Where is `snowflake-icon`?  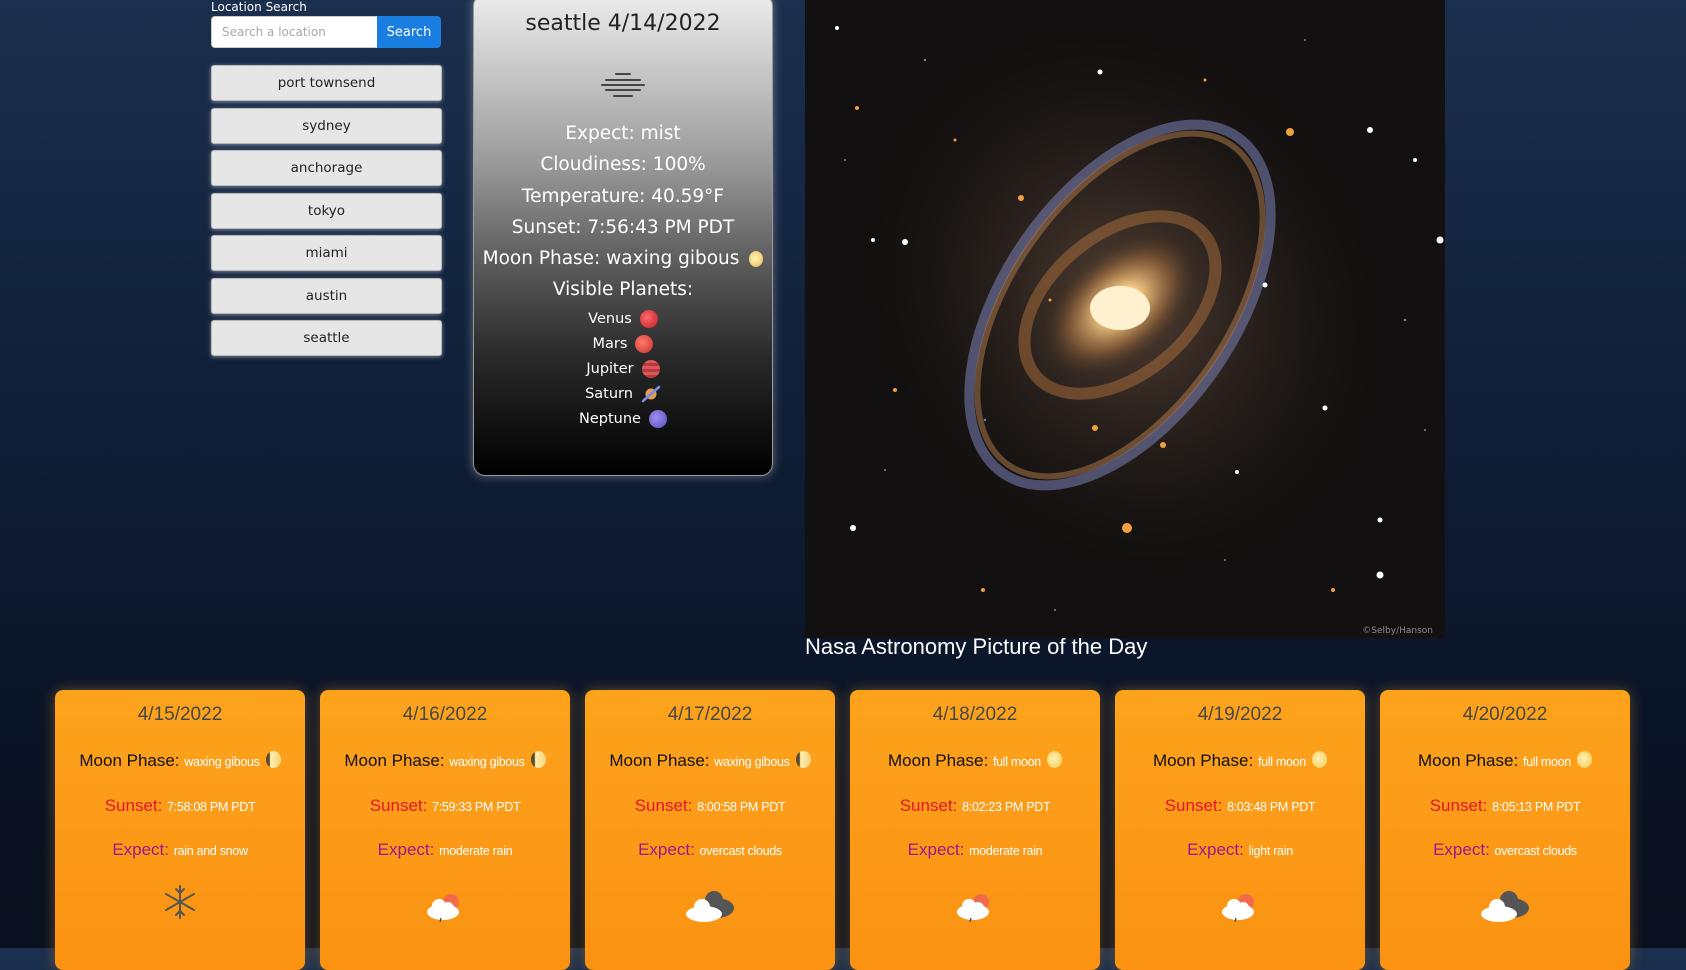 snowflake-icon is located at coordinates (180, 902).